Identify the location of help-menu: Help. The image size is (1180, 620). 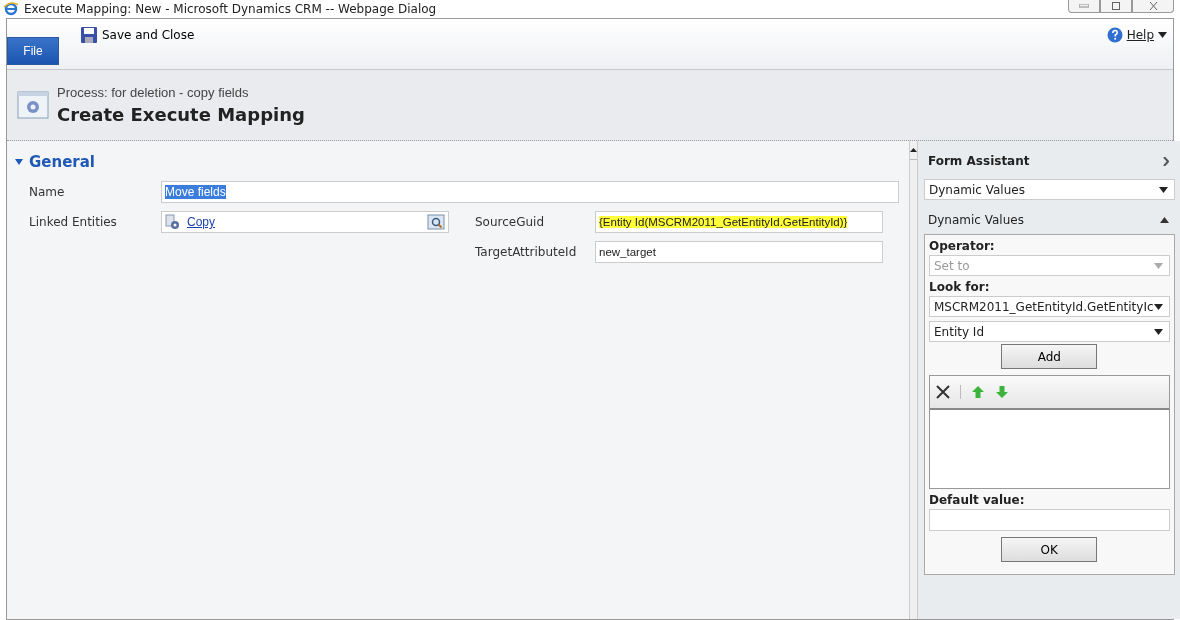
(1136, 35).